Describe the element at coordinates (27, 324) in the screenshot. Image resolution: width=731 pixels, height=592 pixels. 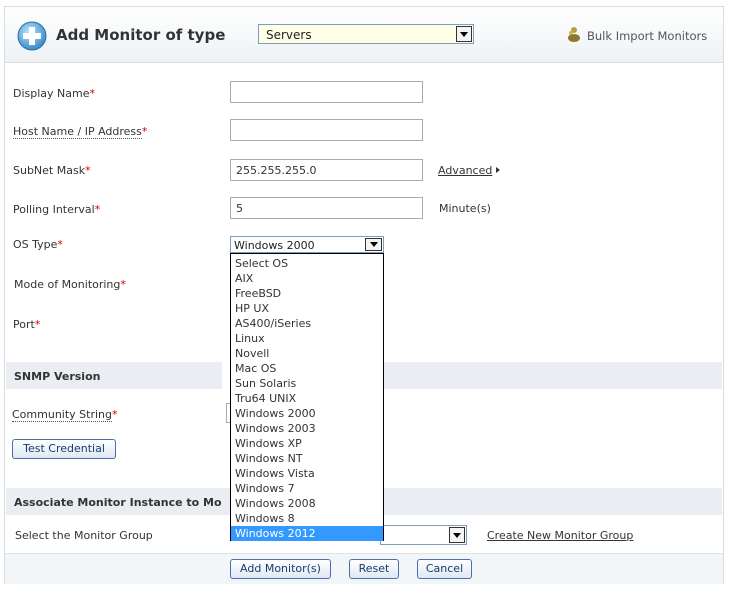
I see `port-label: Port*` at that location.